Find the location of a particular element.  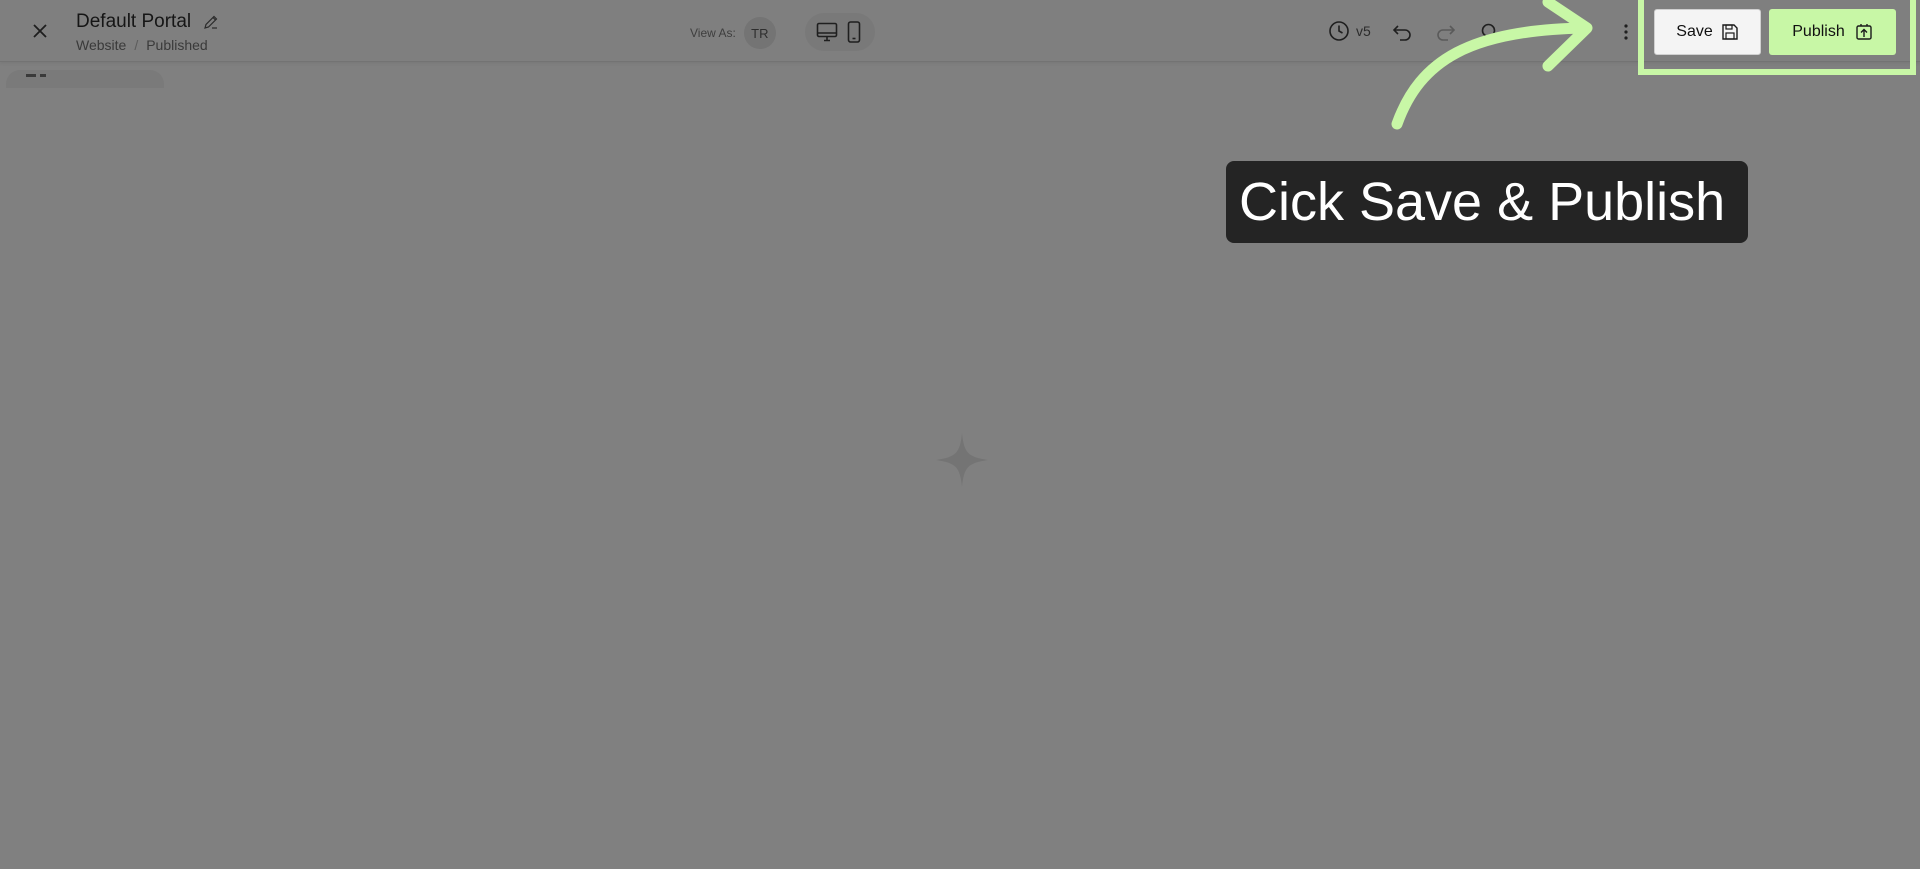

save-button: Save is located at coordinates (1707, 32).